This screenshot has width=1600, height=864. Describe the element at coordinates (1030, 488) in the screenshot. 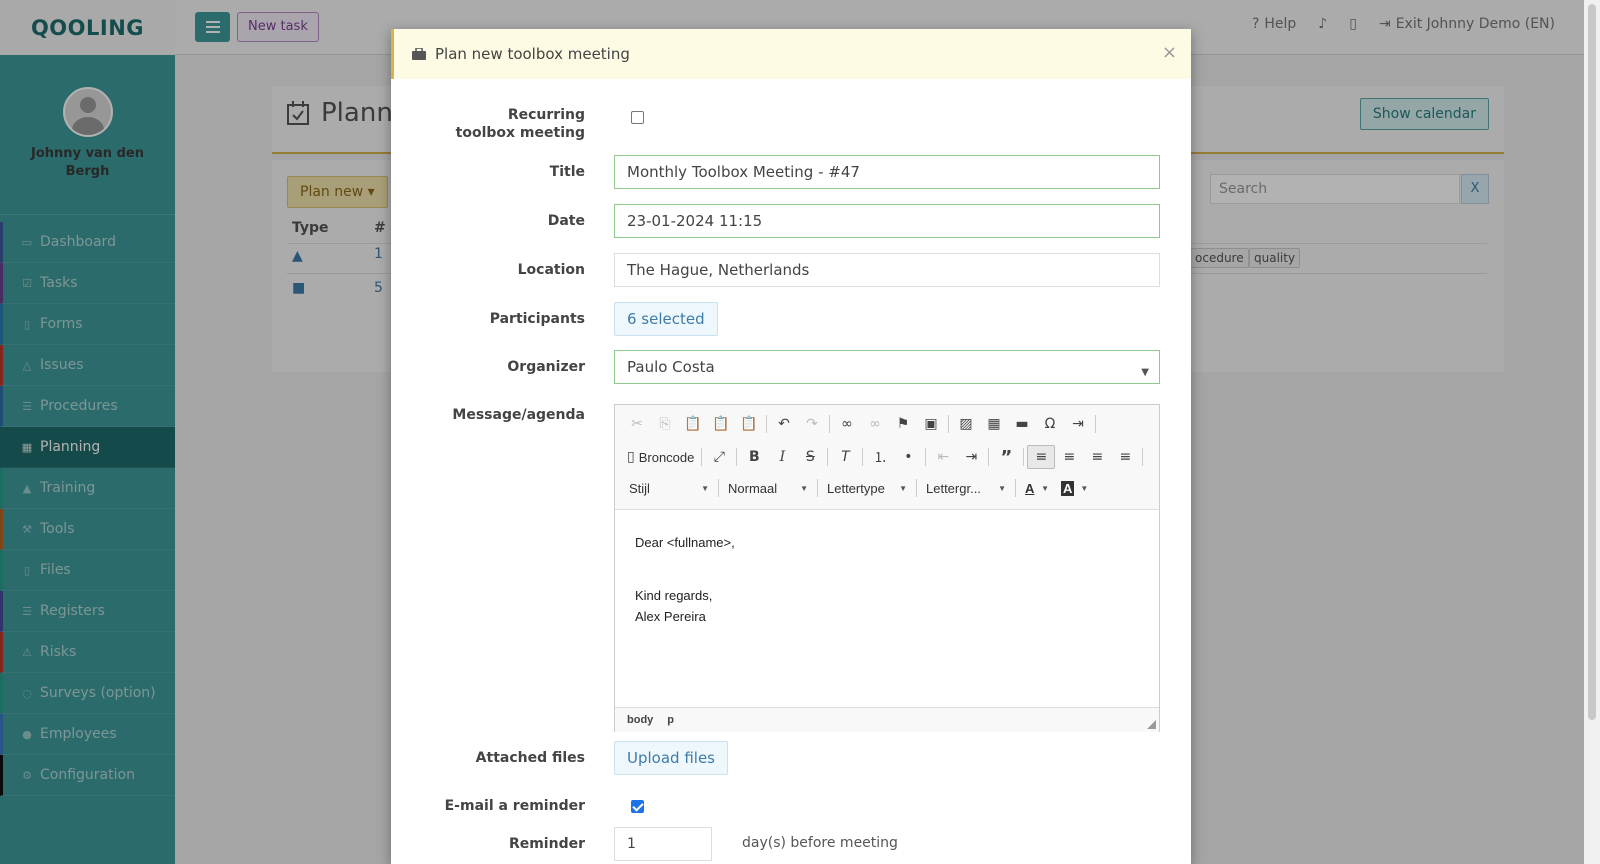

I see `text-color-icon: A` at that location.